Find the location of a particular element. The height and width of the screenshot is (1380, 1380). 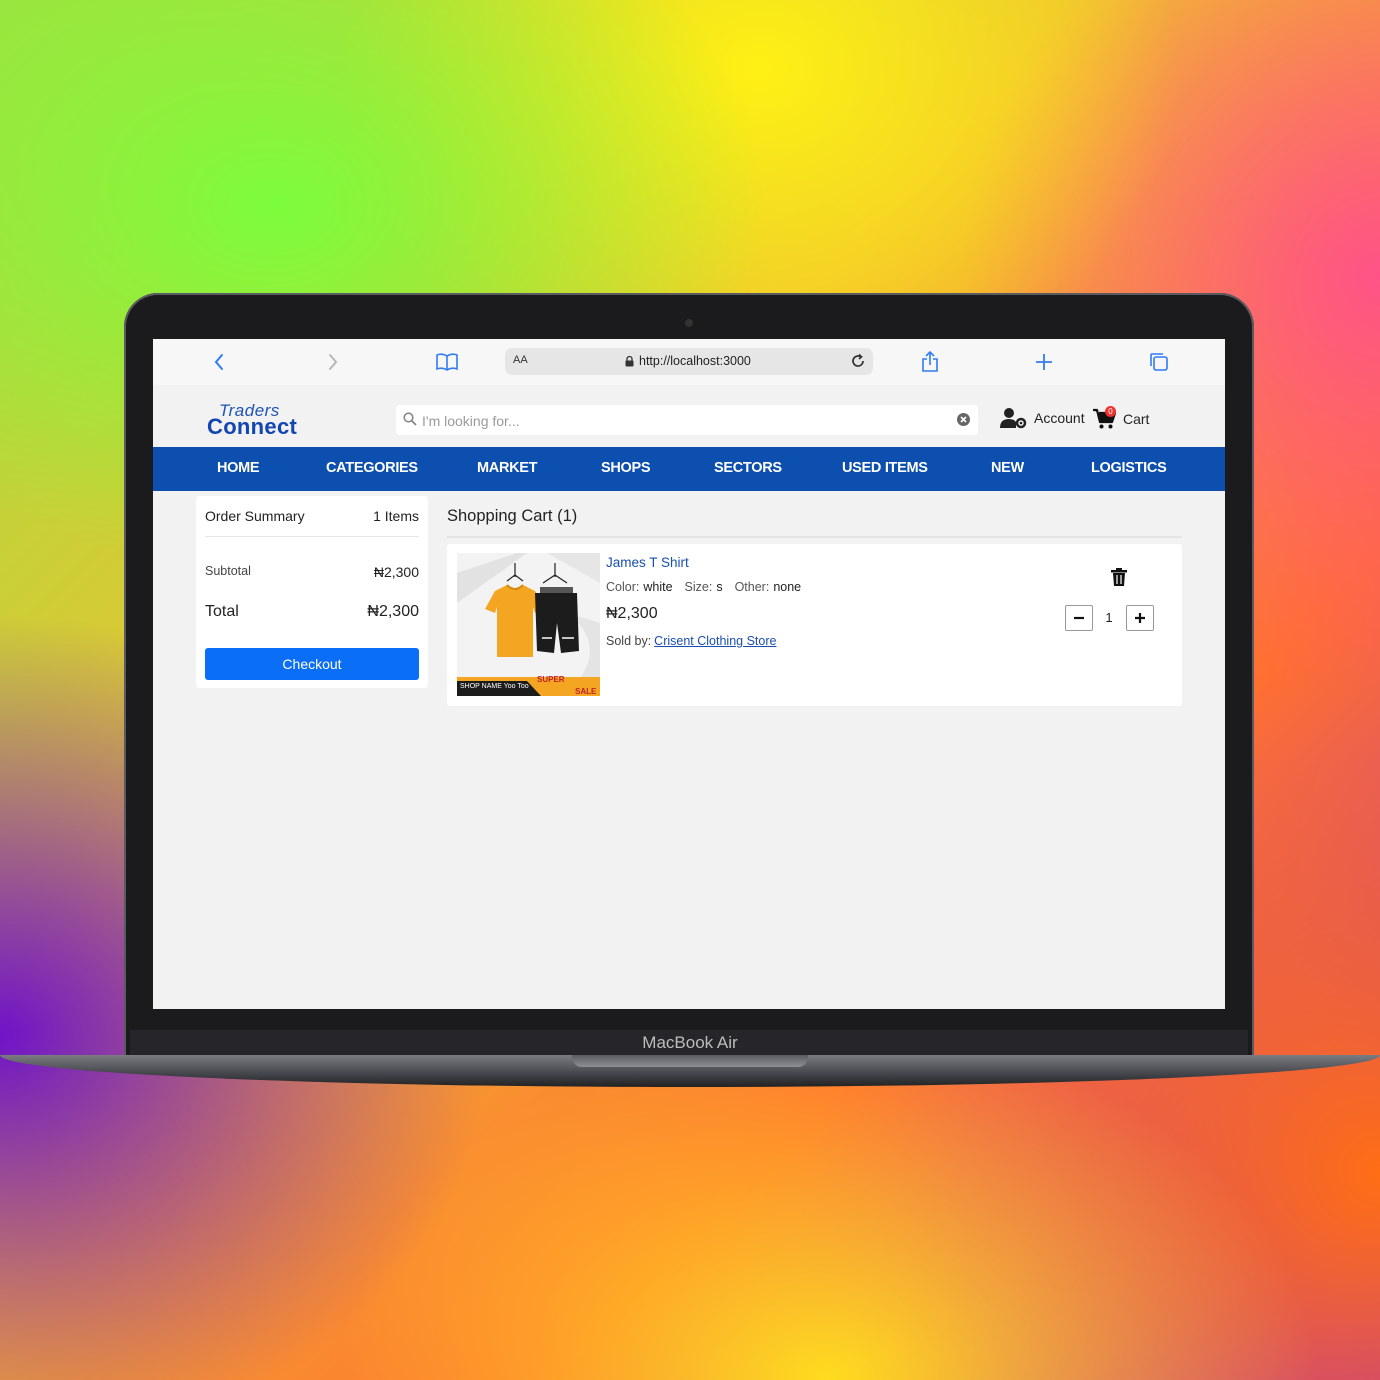

sold-by-label: Sold by: is located at coordinates (629, 641).